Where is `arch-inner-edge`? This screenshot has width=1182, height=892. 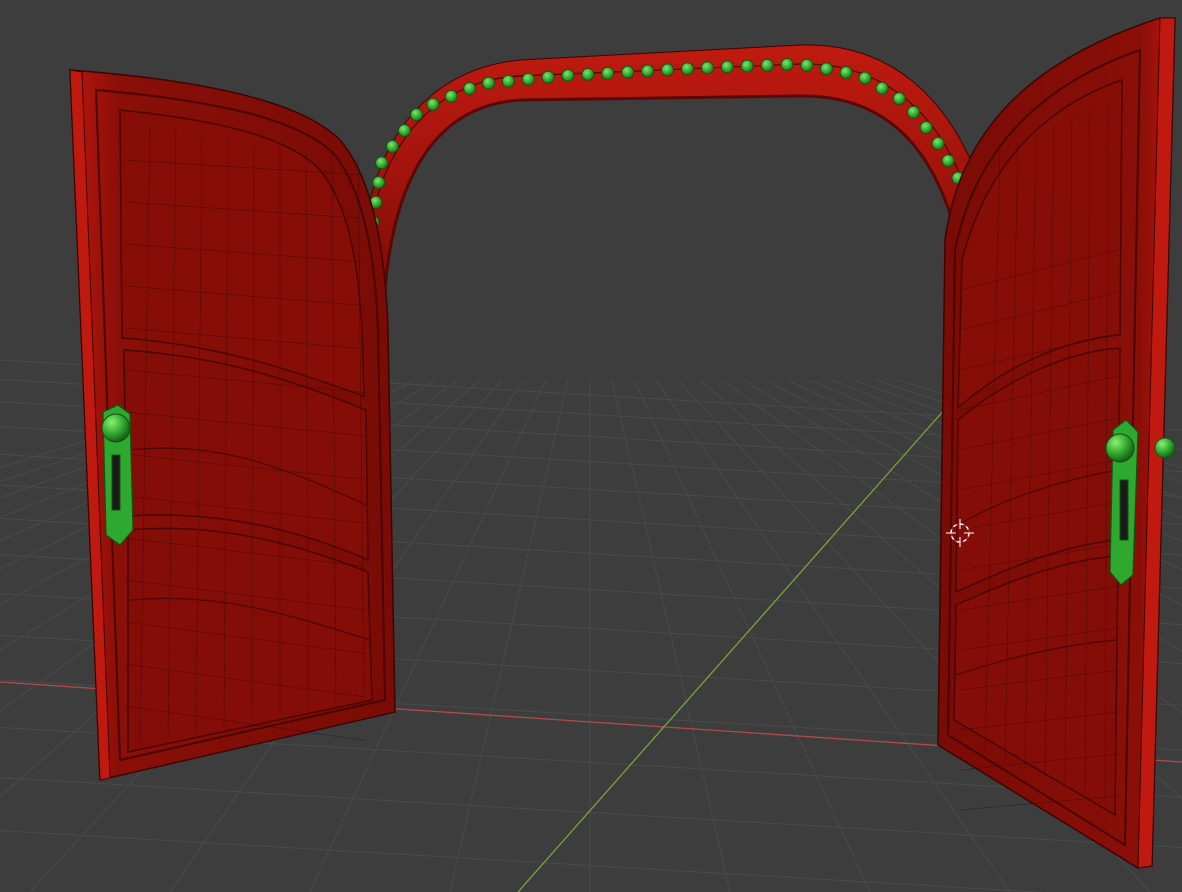
arch-inner-edge is located at coordinates (670, 192).